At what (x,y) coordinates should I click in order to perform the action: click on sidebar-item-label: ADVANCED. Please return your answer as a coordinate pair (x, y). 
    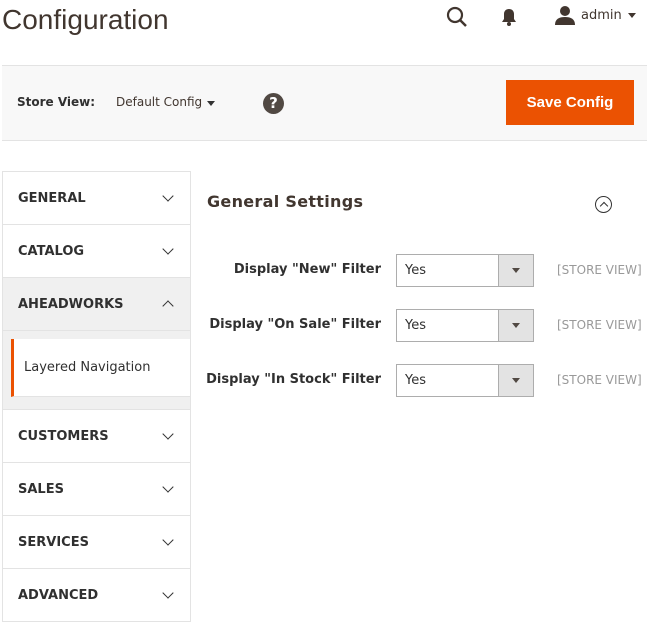
    Looking at the image, I should click on (58, 595).